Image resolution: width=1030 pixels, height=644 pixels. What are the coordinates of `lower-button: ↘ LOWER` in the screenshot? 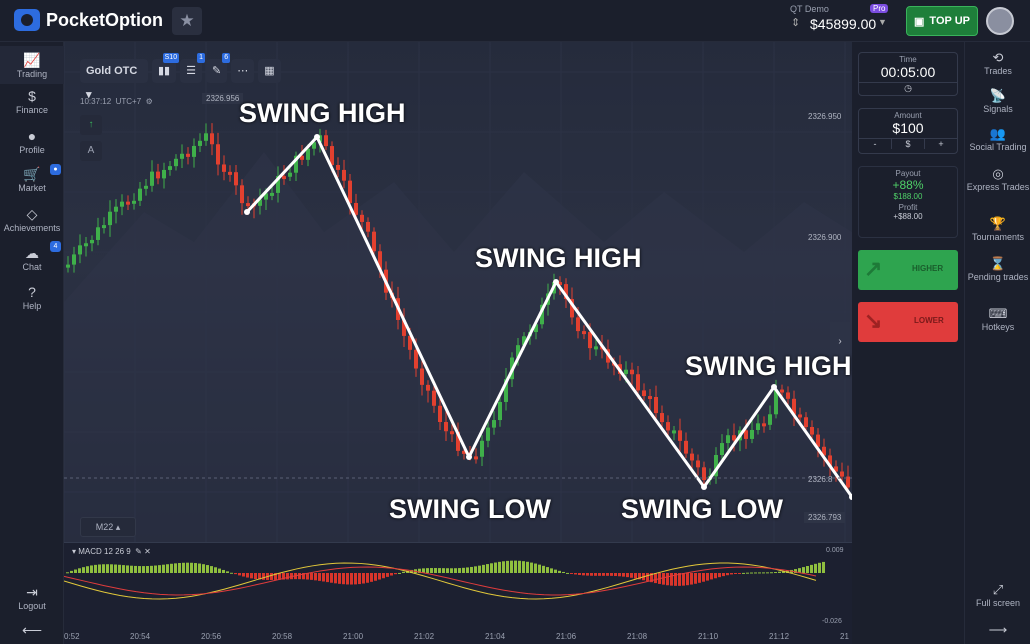 It's located at (908, 322).